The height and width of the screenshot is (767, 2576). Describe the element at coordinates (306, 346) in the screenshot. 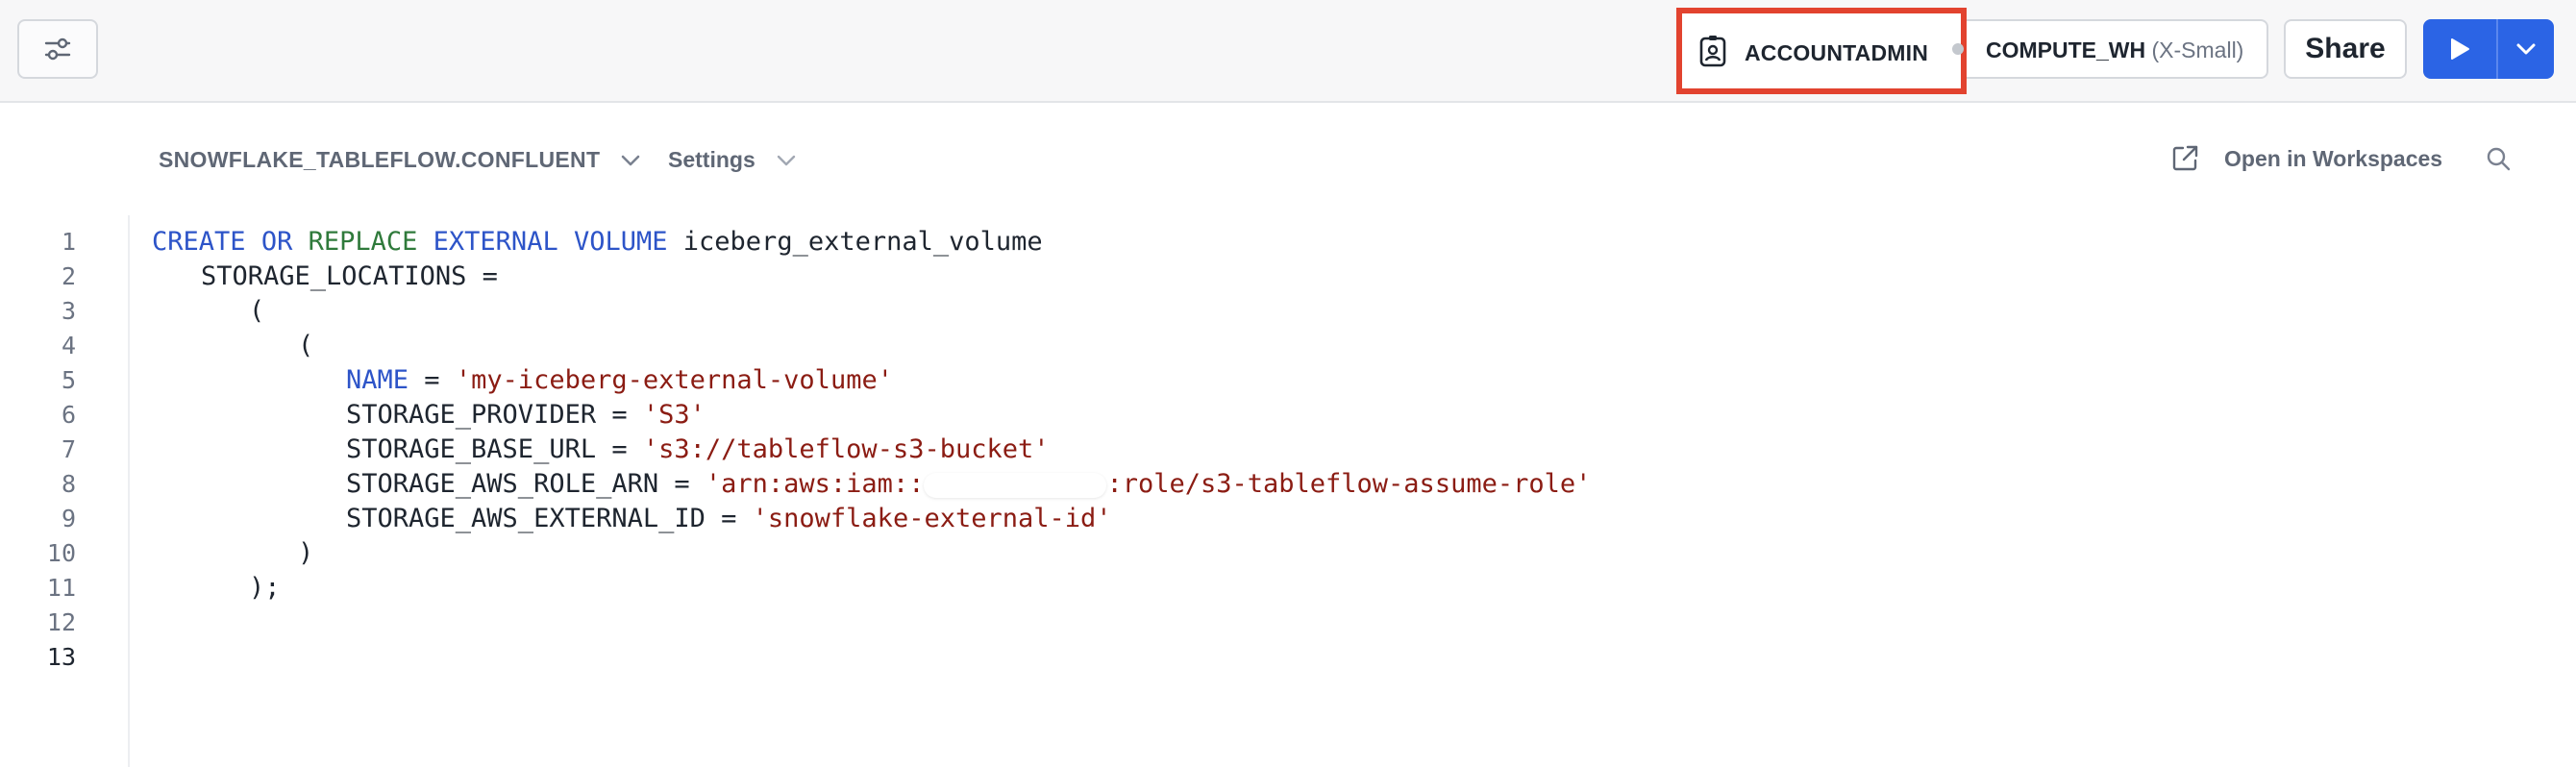

I see `code-line-4: (` at that location.